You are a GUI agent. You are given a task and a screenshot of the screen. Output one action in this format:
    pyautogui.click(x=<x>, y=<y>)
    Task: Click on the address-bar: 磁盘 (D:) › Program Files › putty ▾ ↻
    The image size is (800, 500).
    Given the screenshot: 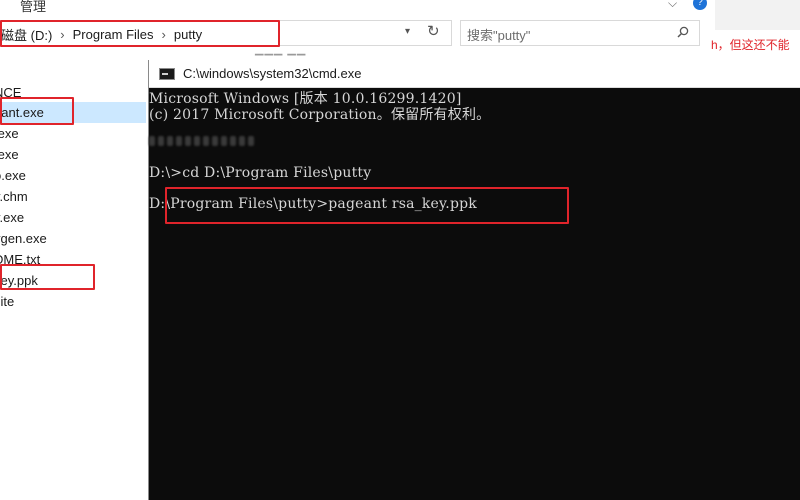 What is the action you would take?
    pyautogui.click(x=226, y=33)
    